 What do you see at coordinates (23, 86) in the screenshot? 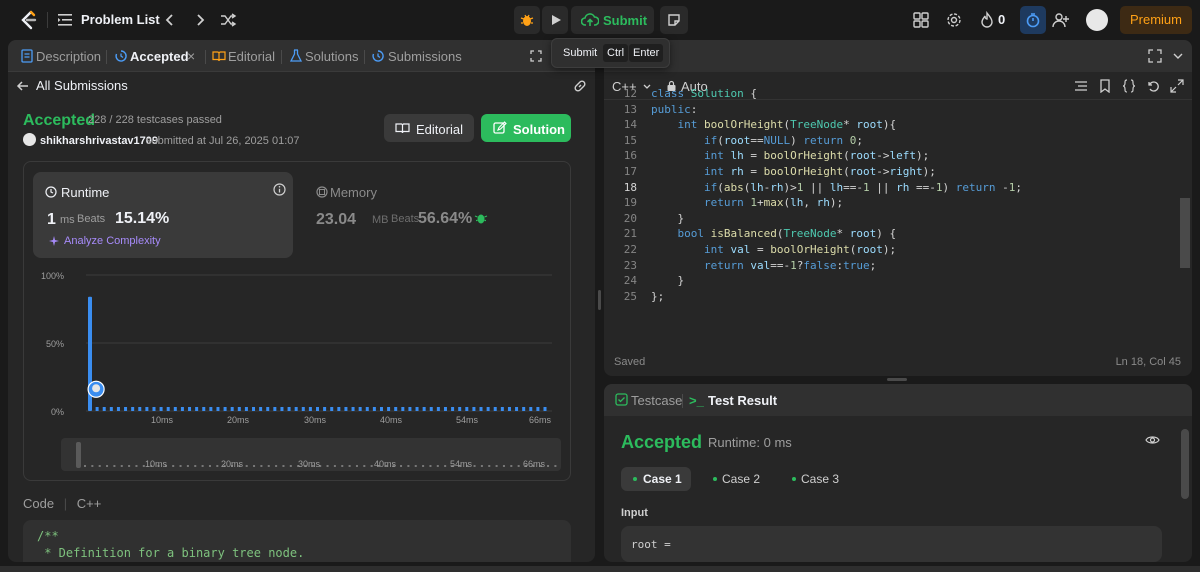
I see `back-arrow-icon` at bounding box center [23, 86].